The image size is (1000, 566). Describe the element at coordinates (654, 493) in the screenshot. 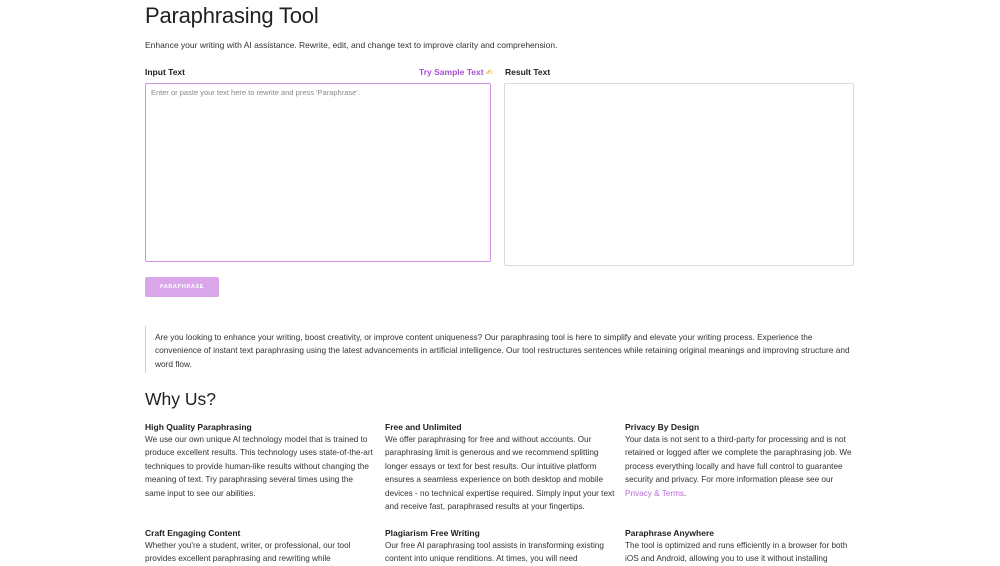

I see `privacy-terms-link: Privacy & Terms` at that location.